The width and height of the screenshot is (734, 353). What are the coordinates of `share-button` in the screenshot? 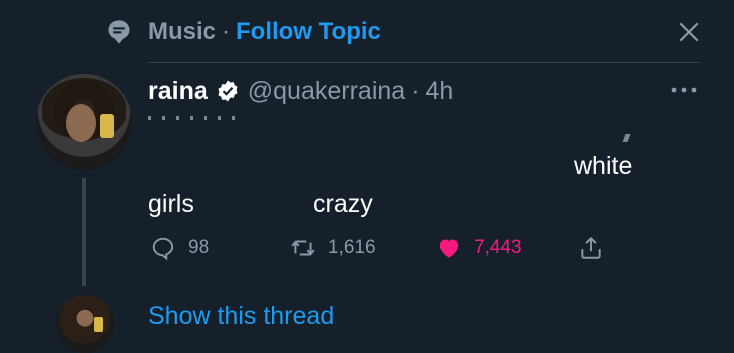 It's located at (591, 248).